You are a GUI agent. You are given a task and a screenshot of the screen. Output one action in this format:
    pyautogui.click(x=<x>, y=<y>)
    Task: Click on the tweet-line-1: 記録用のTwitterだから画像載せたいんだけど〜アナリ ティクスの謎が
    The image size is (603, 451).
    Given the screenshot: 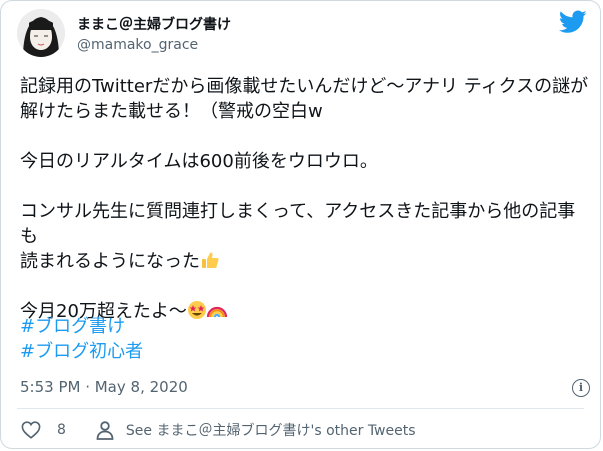 What is the action you would take?
    pyautogui.click(x=304, y=86)
    